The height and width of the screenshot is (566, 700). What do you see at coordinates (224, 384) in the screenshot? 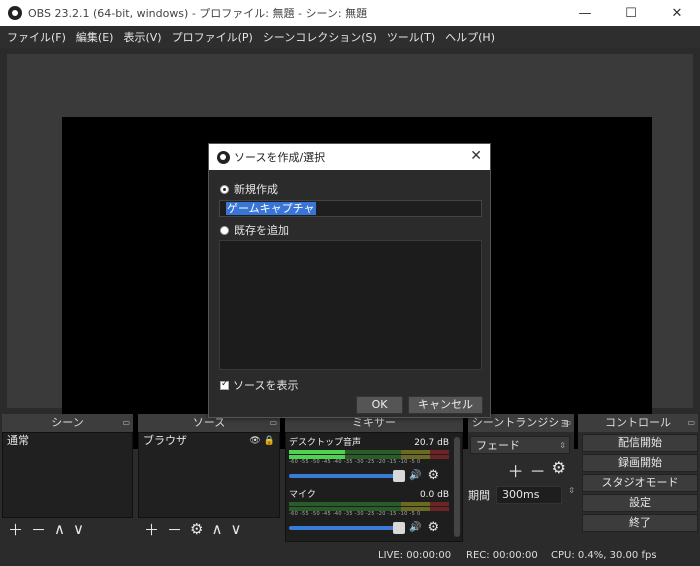
I see `show-source-checkbox` at bounding box center [224, 384].